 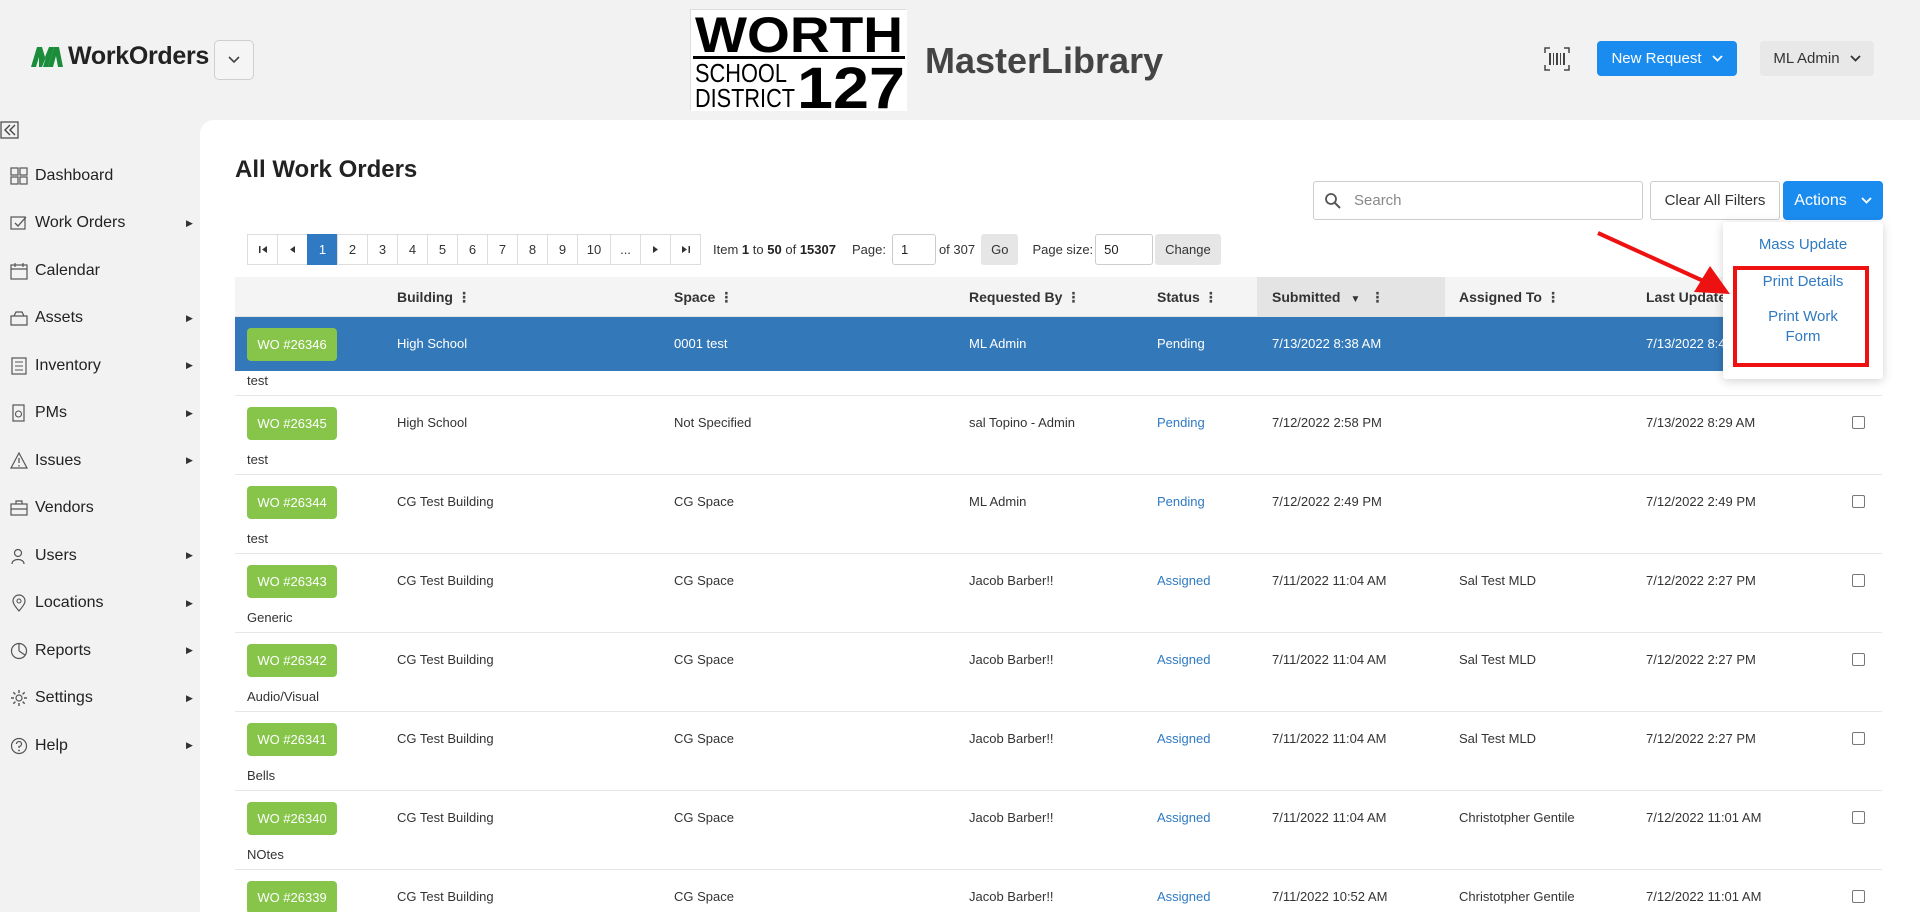 I want to click on sidebar-item-pms: PMs ▶, so click(x=100, y=414).